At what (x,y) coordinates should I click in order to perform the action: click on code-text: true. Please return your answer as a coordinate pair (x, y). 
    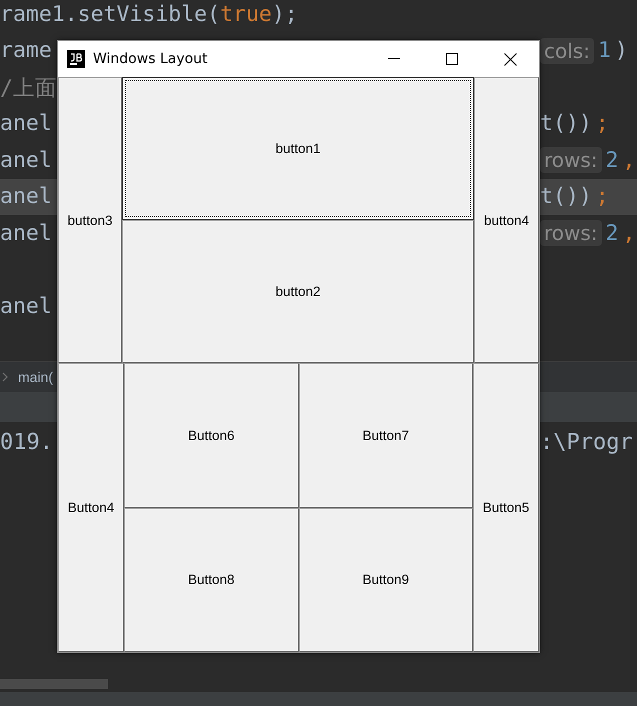
    Looking at the image, I should click on (246, 14).